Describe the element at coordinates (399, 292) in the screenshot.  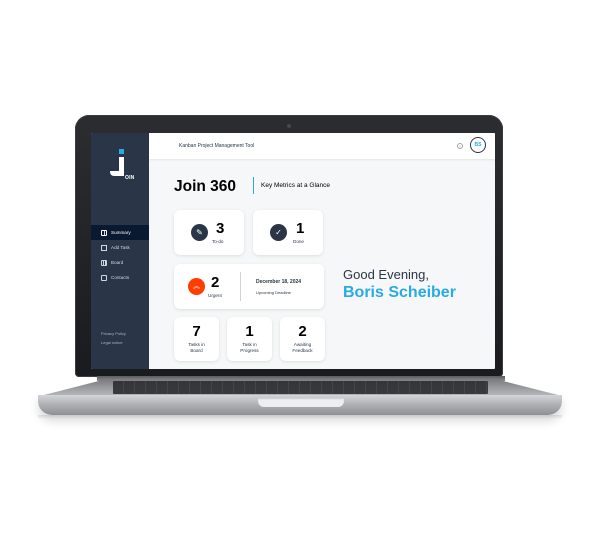
I see `user-name: Boris Scheiber` at that location.